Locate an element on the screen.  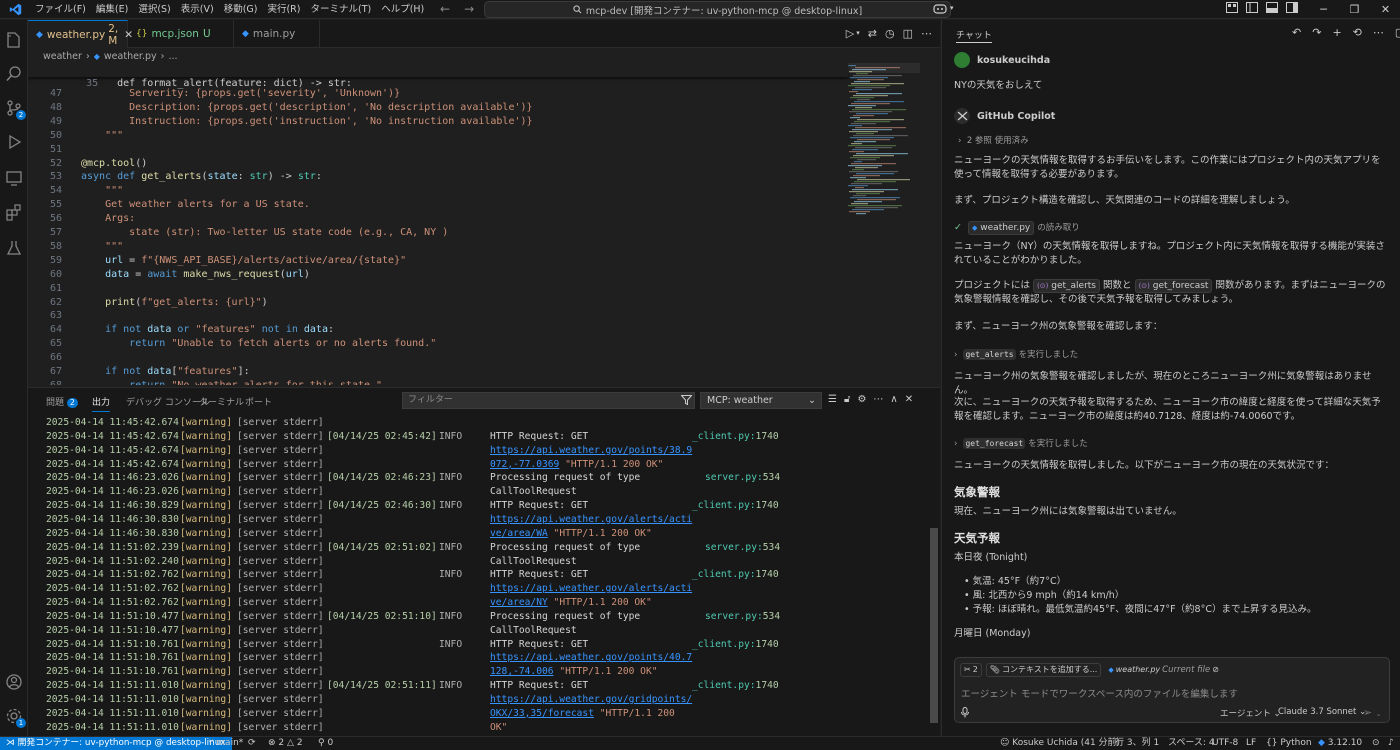
open-changes-icon: ⇄ is located at coordinates (872, 33).